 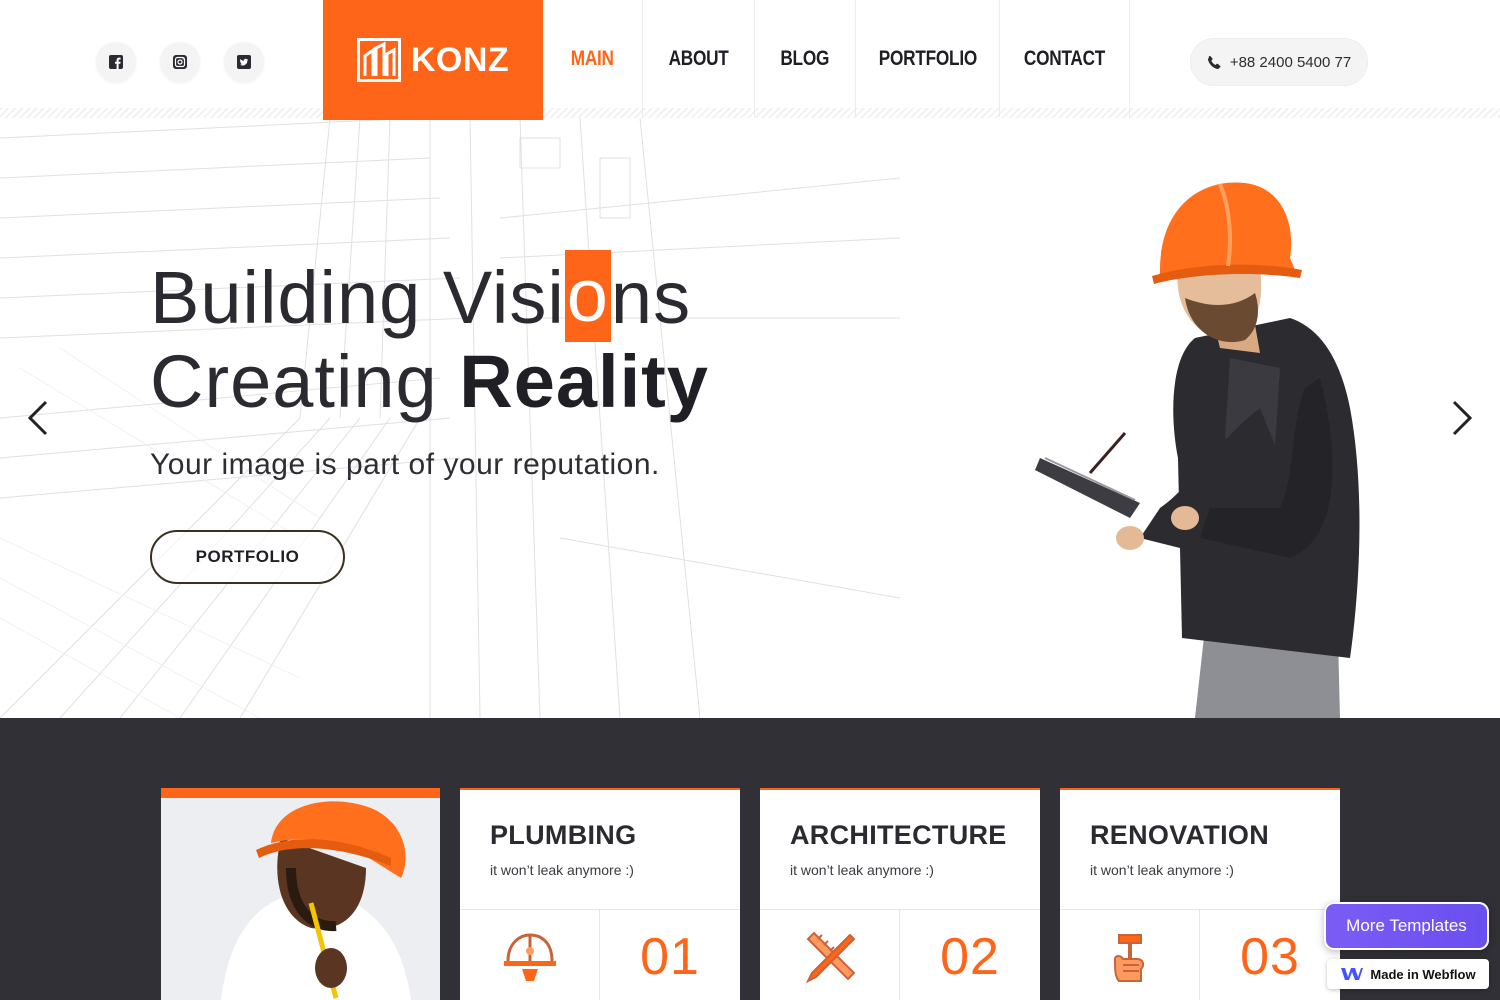 What do you see at coordinates (600, 894) in the screenshot?
I see `service-card-plumbing: PLUMBING it won’t leak anymore :) 01` at bounding box center [600, 894].